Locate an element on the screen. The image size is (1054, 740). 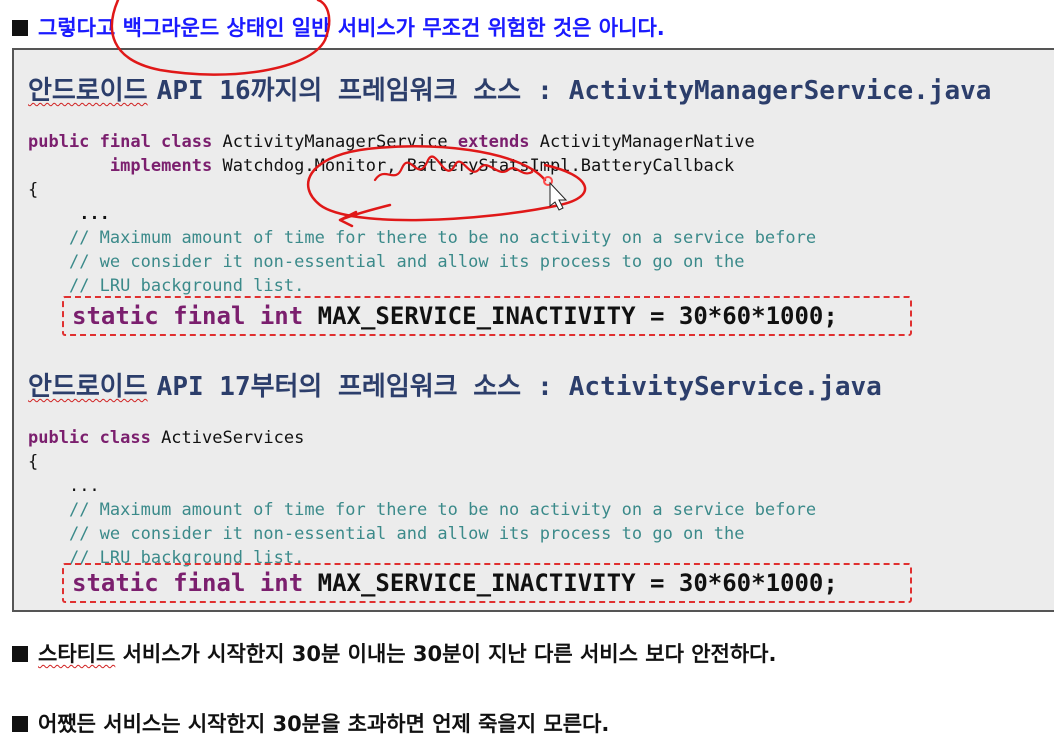
section2-title-colon: : is located at coordinates (545, 387).